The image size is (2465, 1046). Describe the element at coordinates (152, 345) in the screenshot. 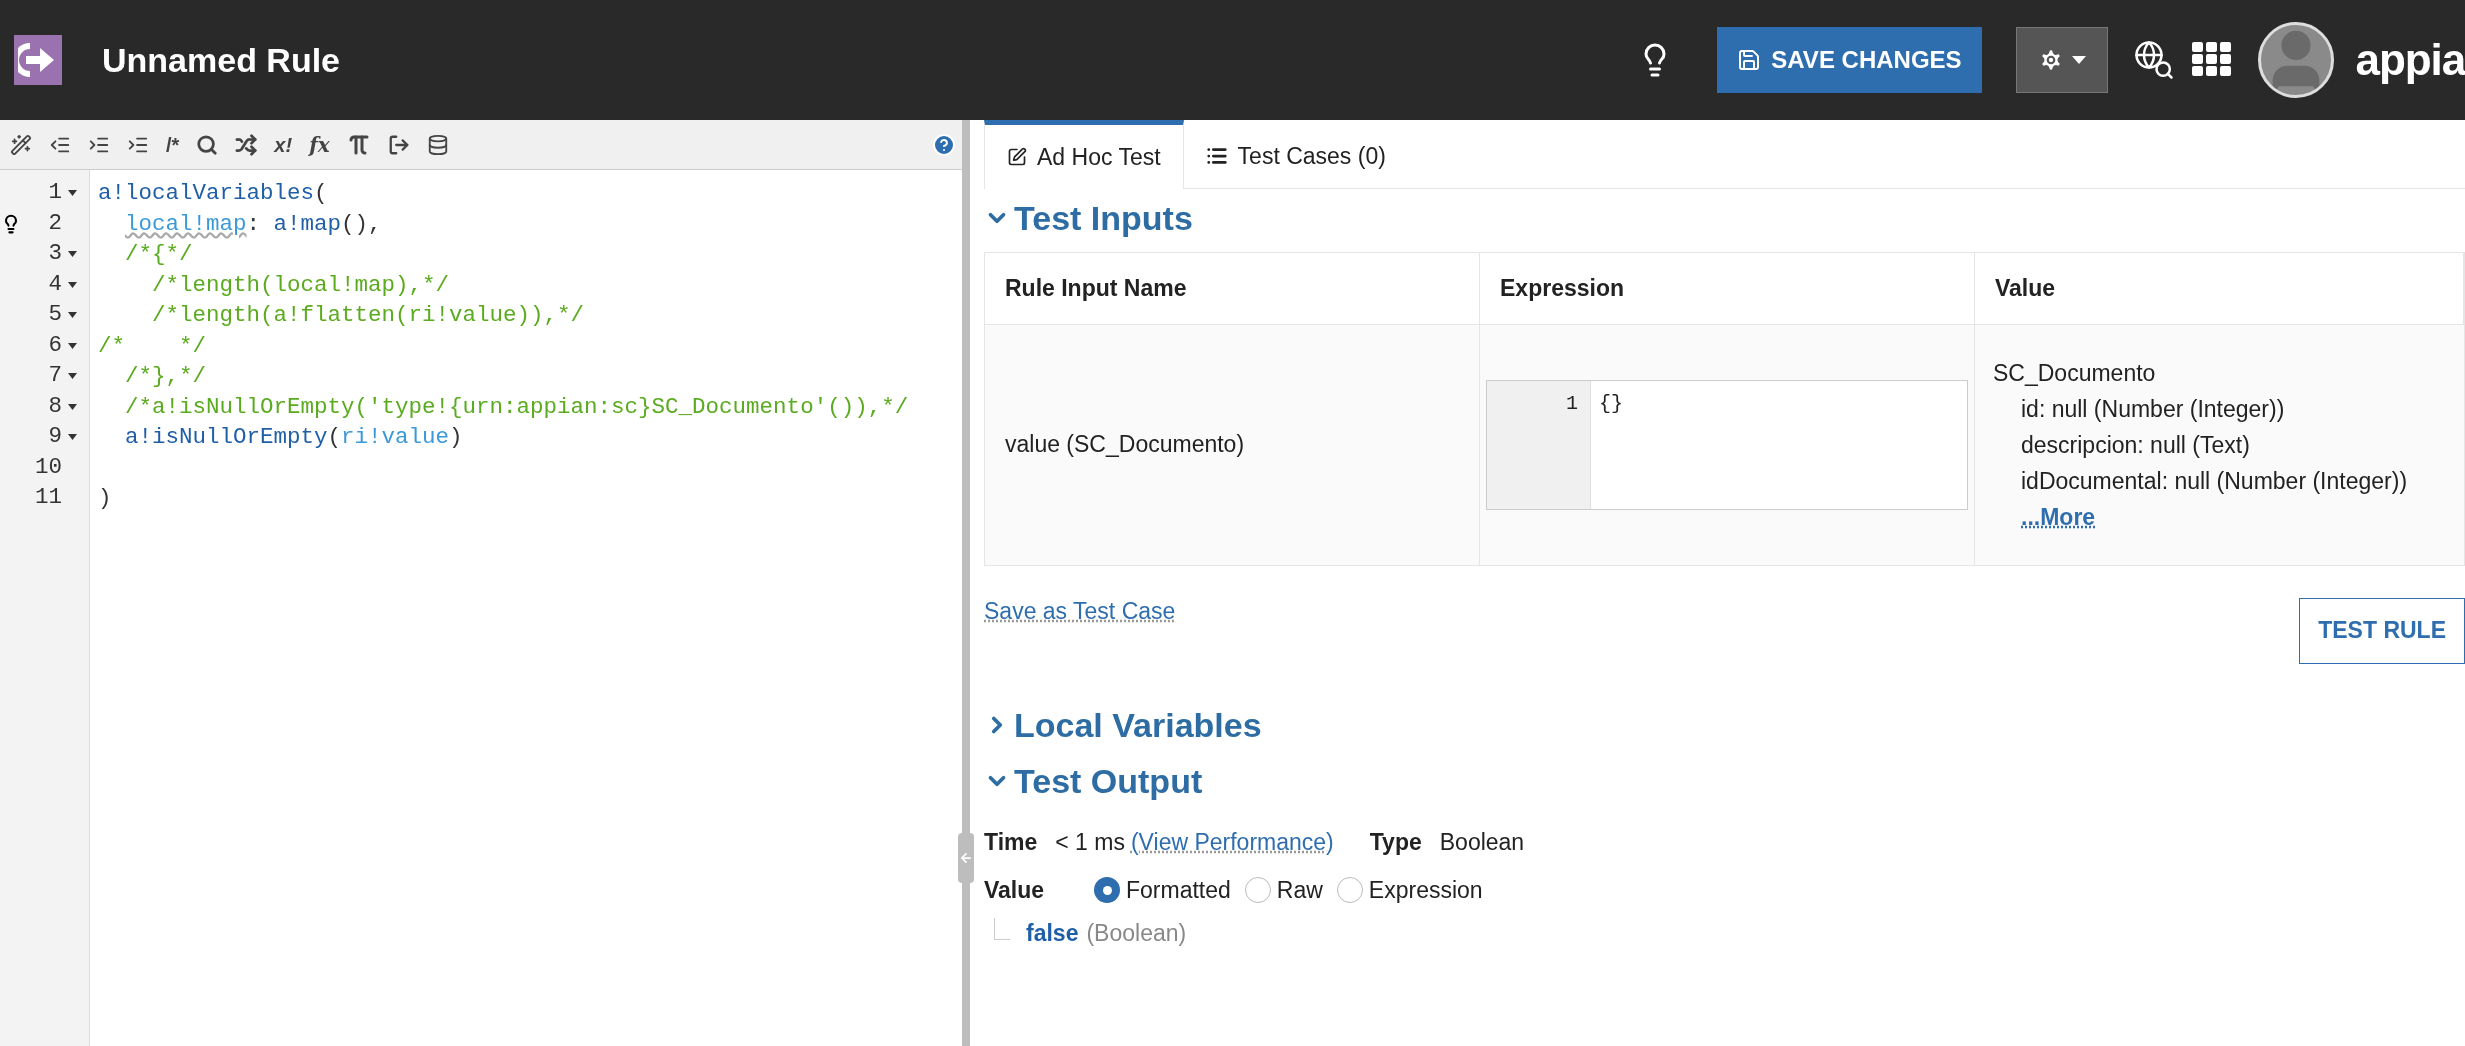

I see `code-token: /* */` at that location.